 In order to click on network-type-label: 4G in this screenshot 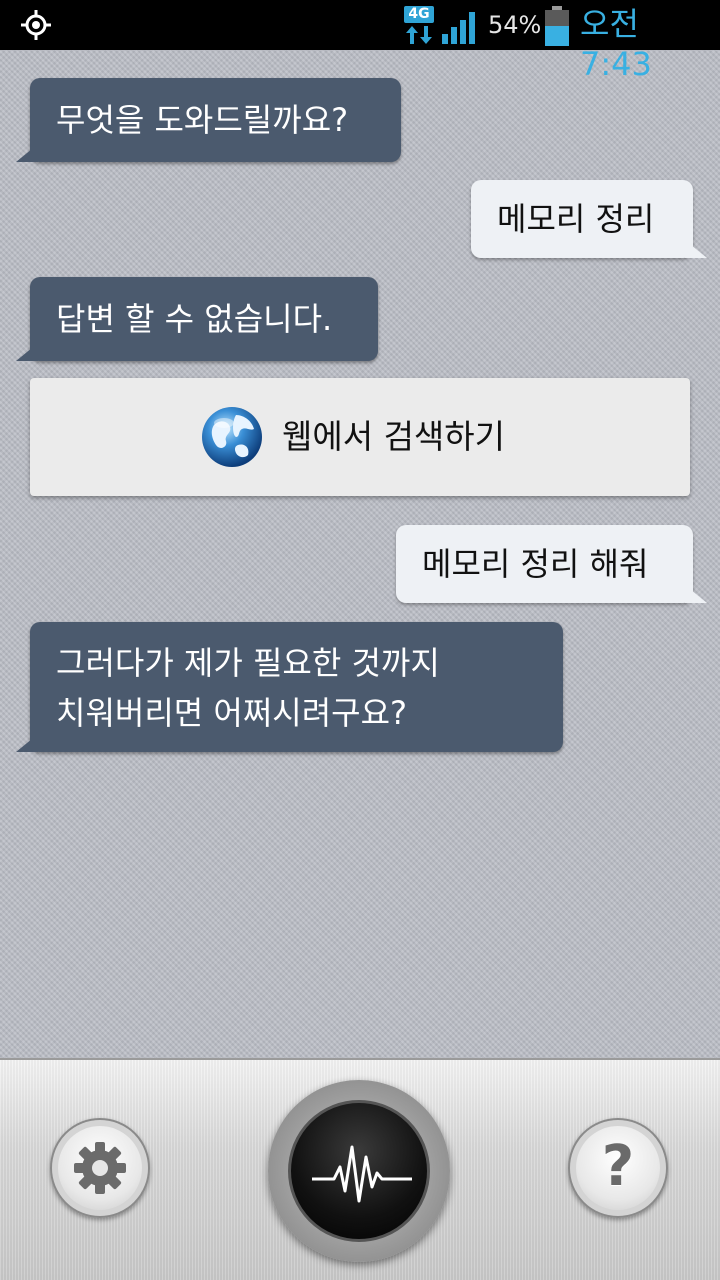, I will do `click(419, 14)`.